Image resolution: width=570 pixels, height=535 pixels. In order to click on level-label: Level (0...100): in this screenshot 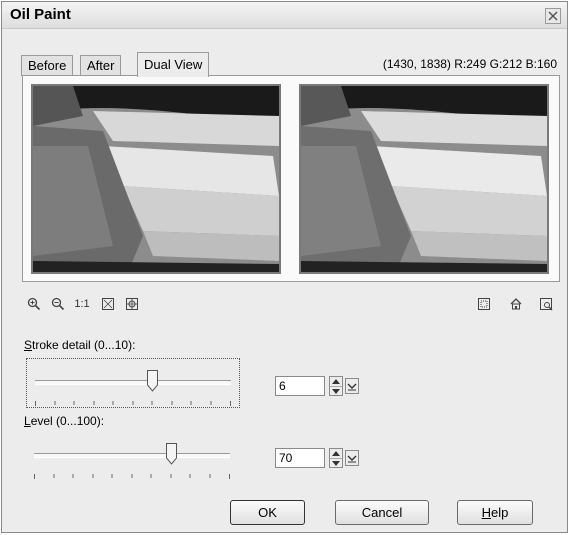, I will do `click(64, 421)`.